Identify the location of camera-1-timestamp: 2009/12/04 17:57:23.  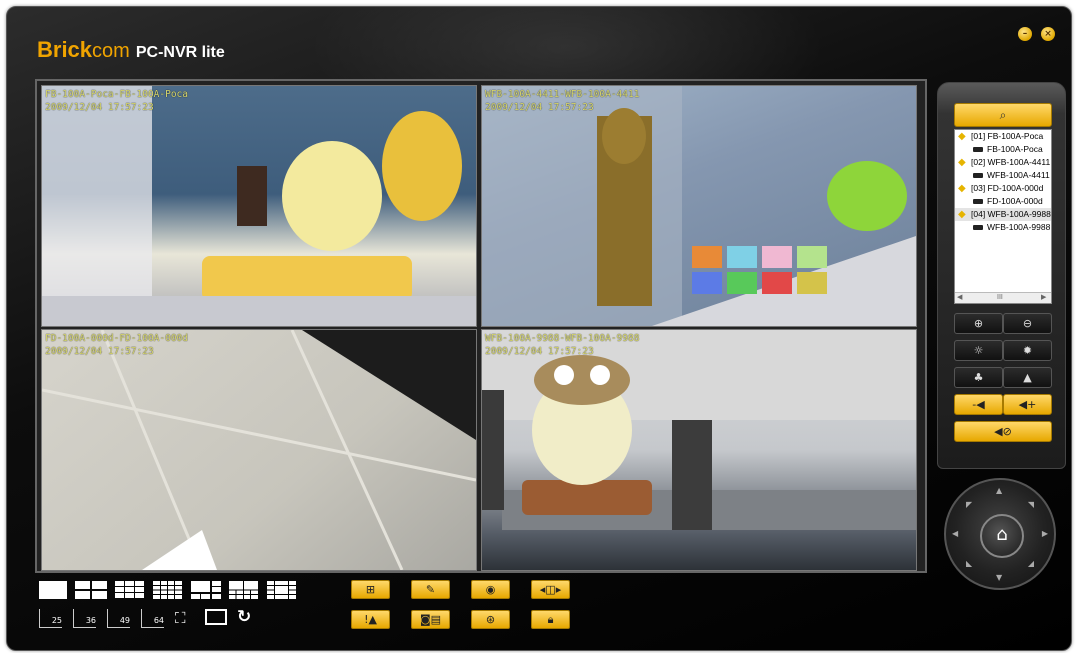
(99, 107).